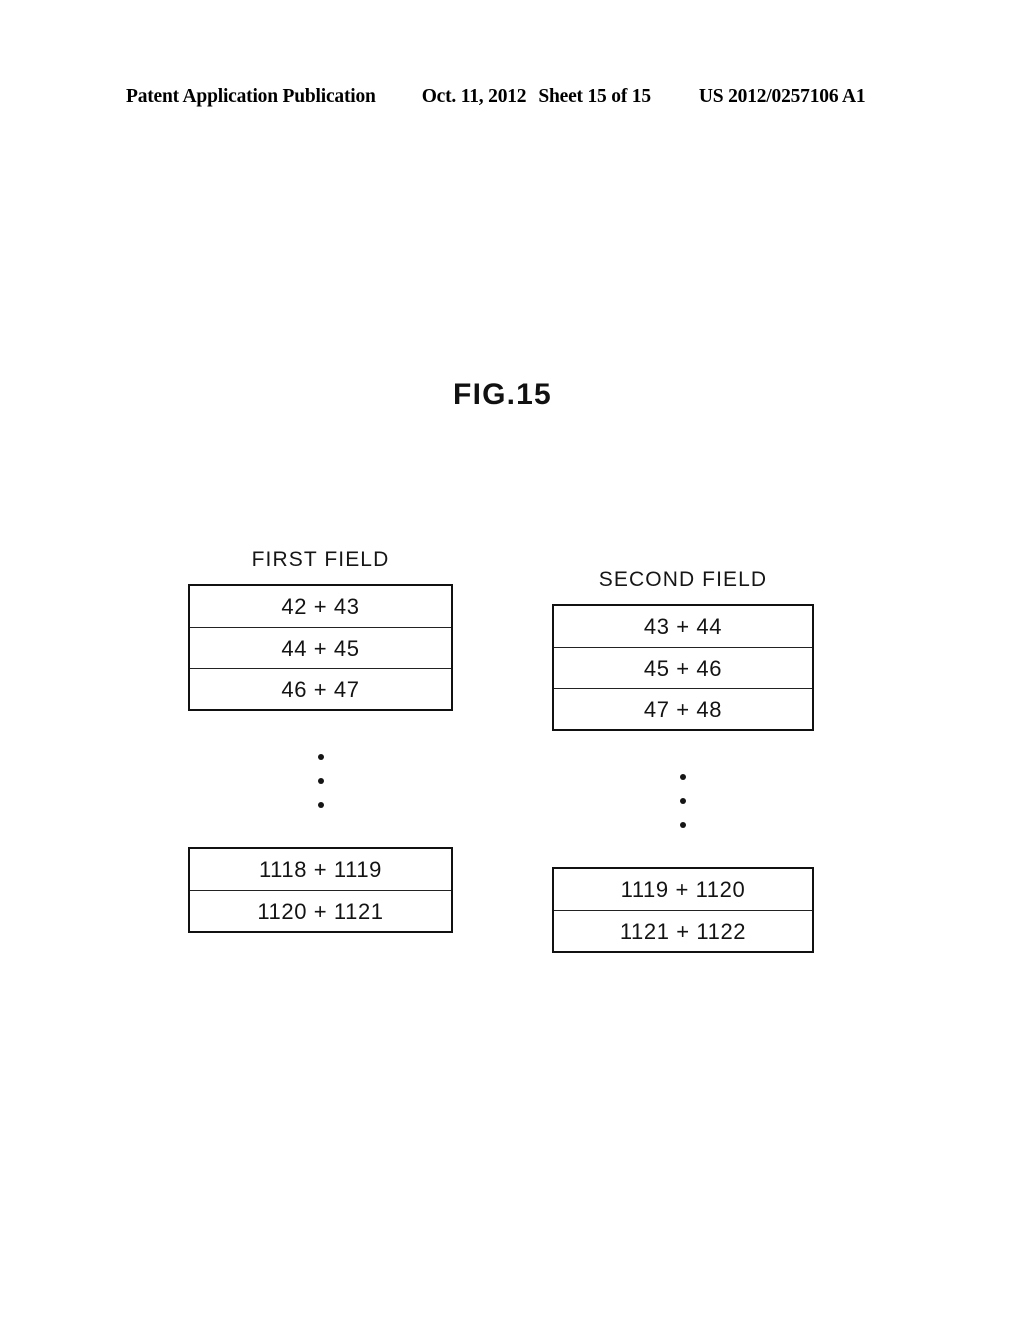 This screenshot has width=1024, height=1320. What do you see at coordinates (683, 626) in the screenshot?
I see `table-row: 43 + 44` at bounding box center [683, 626].